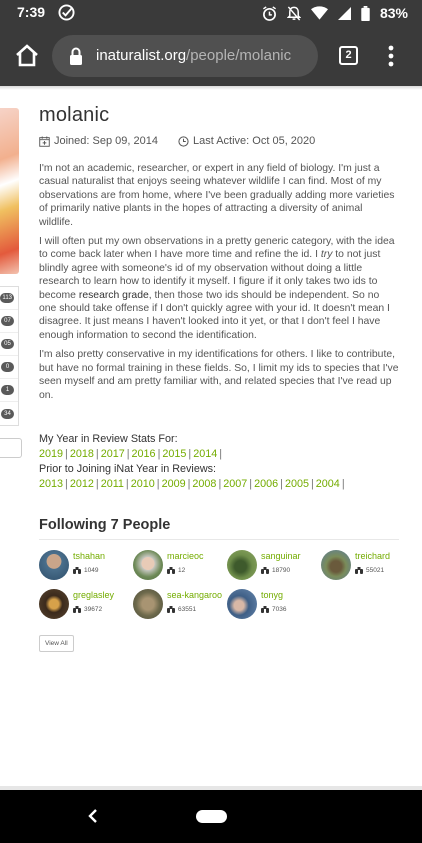  I want to click on sidebar-stat-row: 0, so click(9, 367).